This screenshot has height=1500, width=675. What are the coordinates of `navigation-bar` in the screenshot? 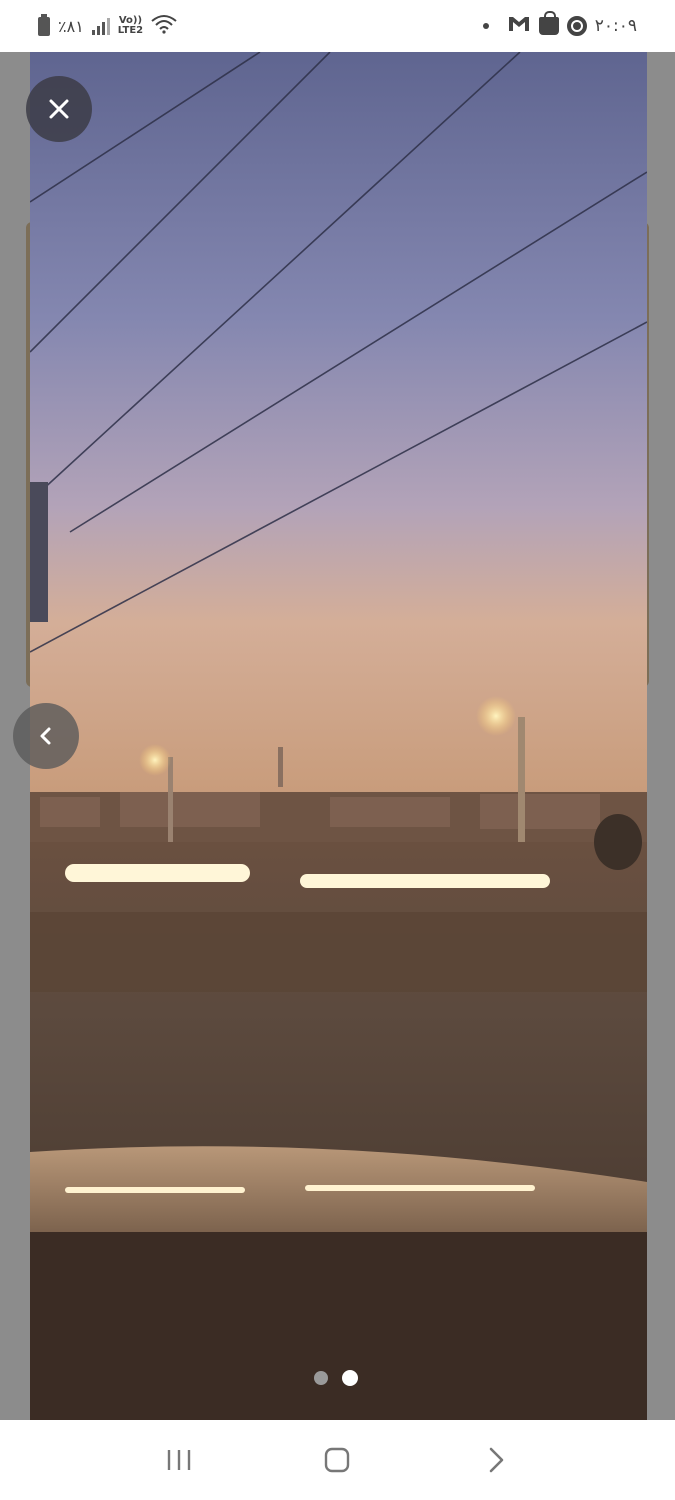 It's located at (337, 1460).